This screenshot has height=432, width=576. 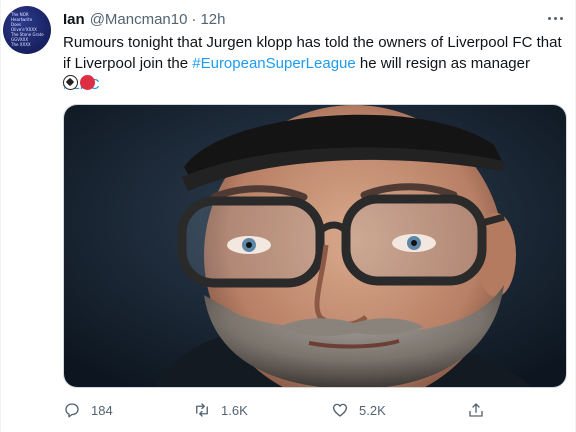 I want to click on hashtag-european-super-league: #EuropeanSuperLeague, so click(x=273, y=63).